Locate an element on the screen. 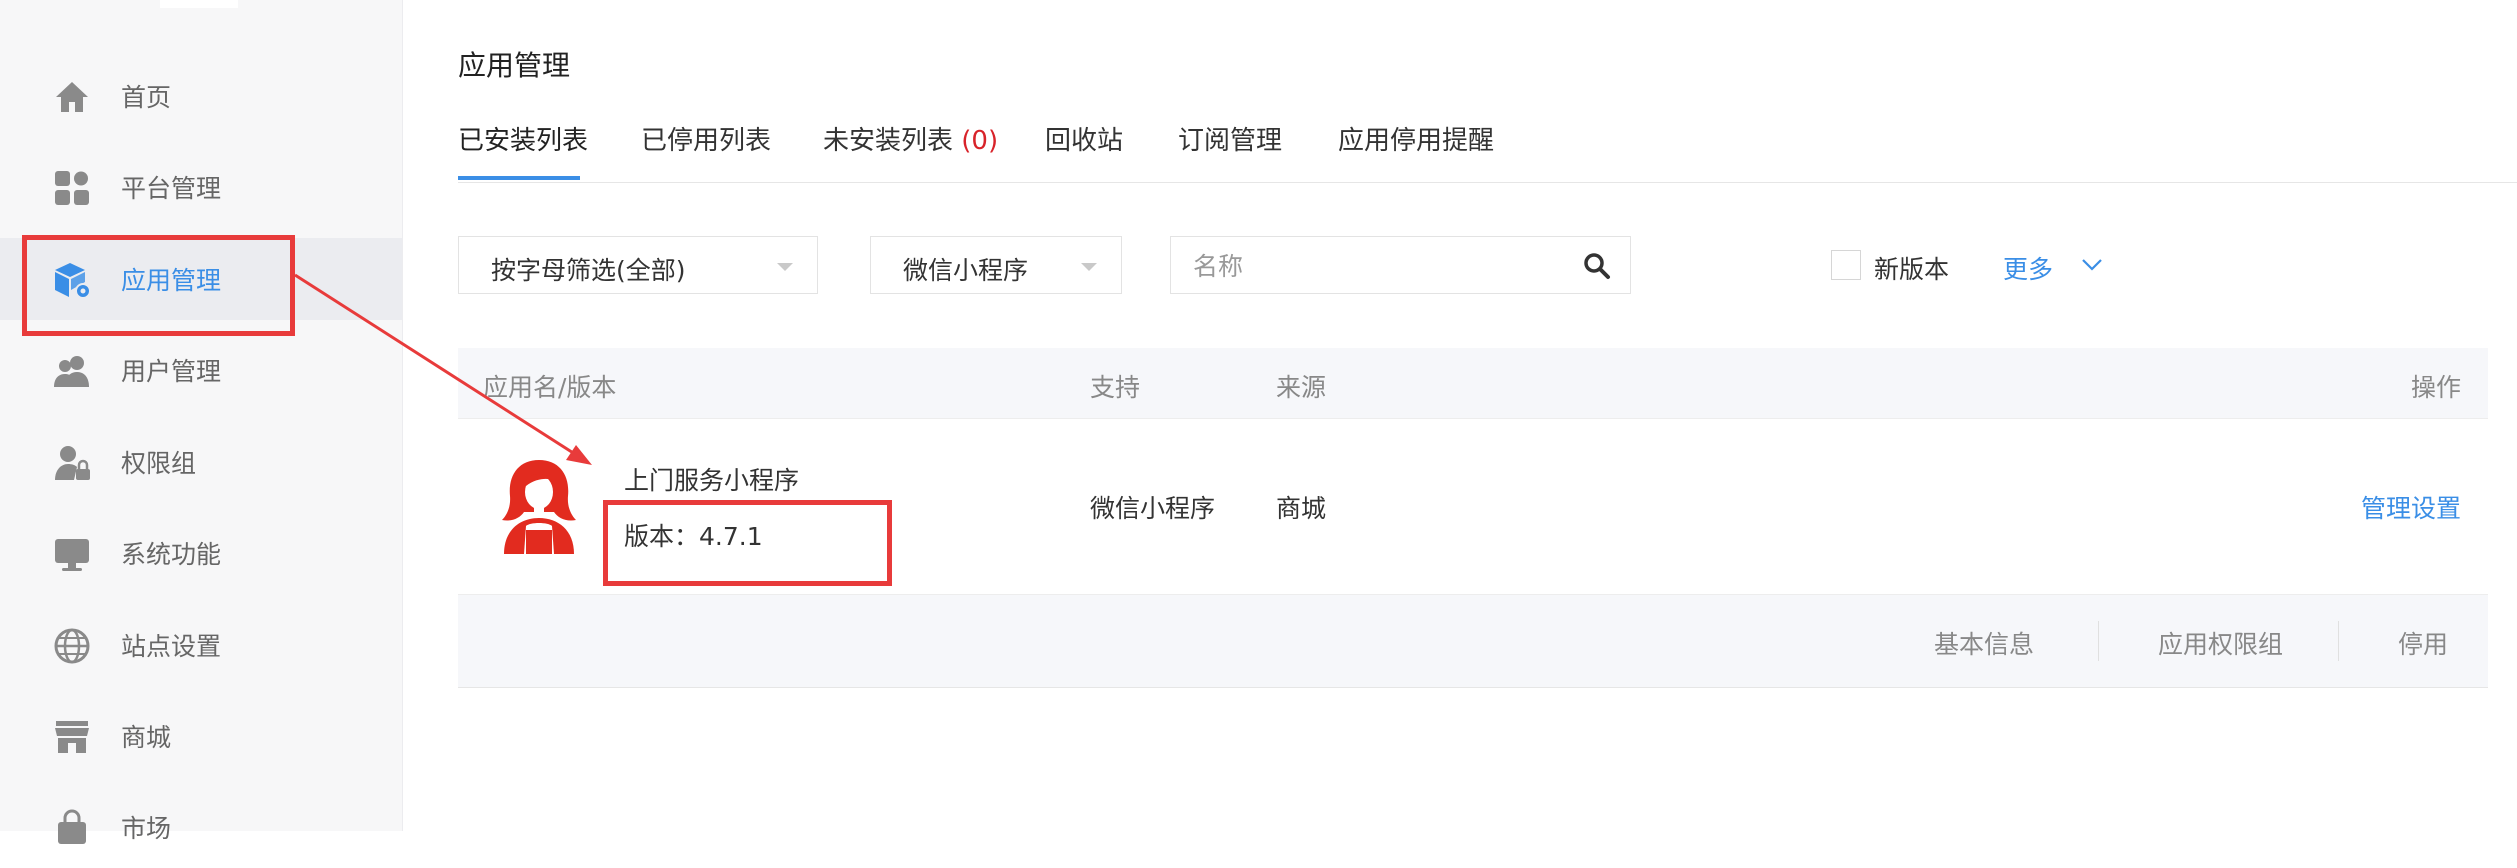 Image resolution: width=2517 pixels, height=868 pixels. row-sub-actions: 基本信息 应用权限组 停用 is located at coordinates (1473, 641).